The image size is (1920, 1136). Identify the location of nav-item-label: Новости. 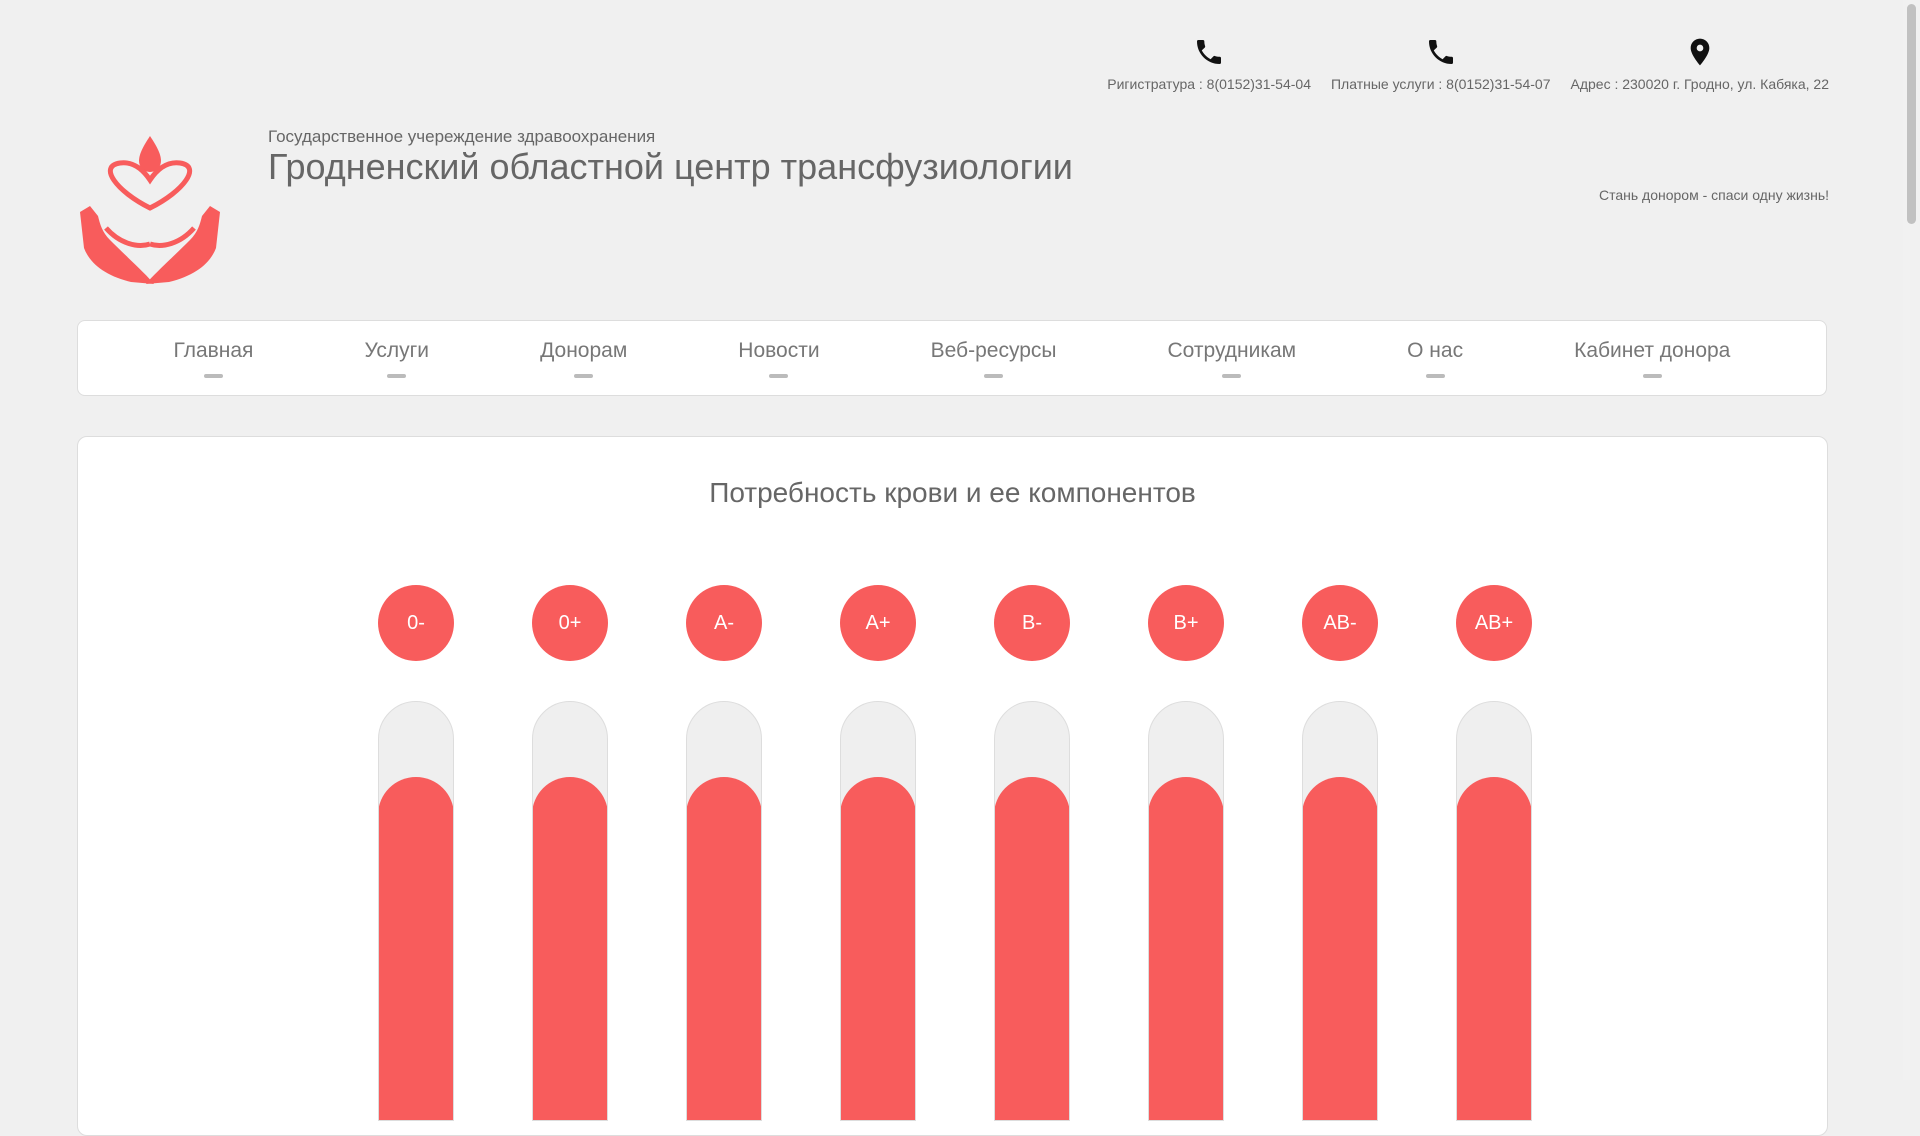
(779, 350).